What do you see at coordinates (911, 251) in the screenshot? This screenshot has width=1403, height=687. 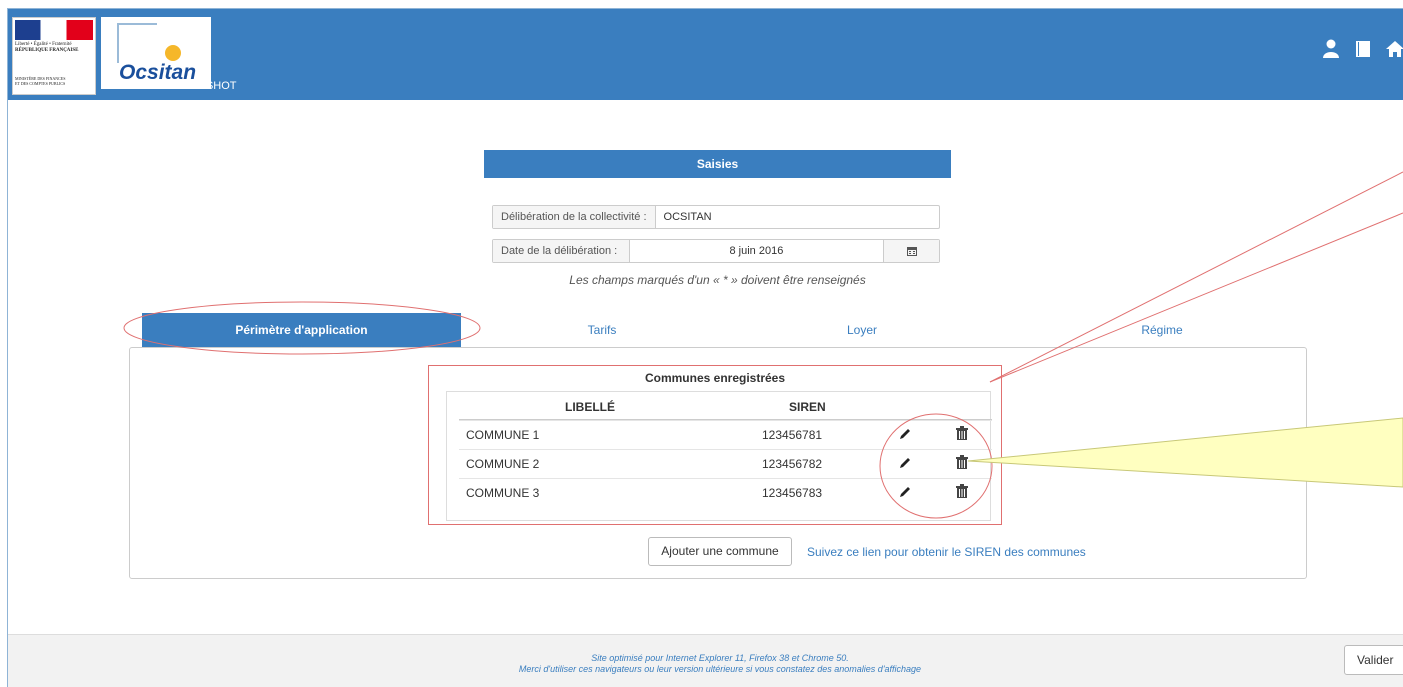 I see `calendar-icon` at bounding box center [911, 251].